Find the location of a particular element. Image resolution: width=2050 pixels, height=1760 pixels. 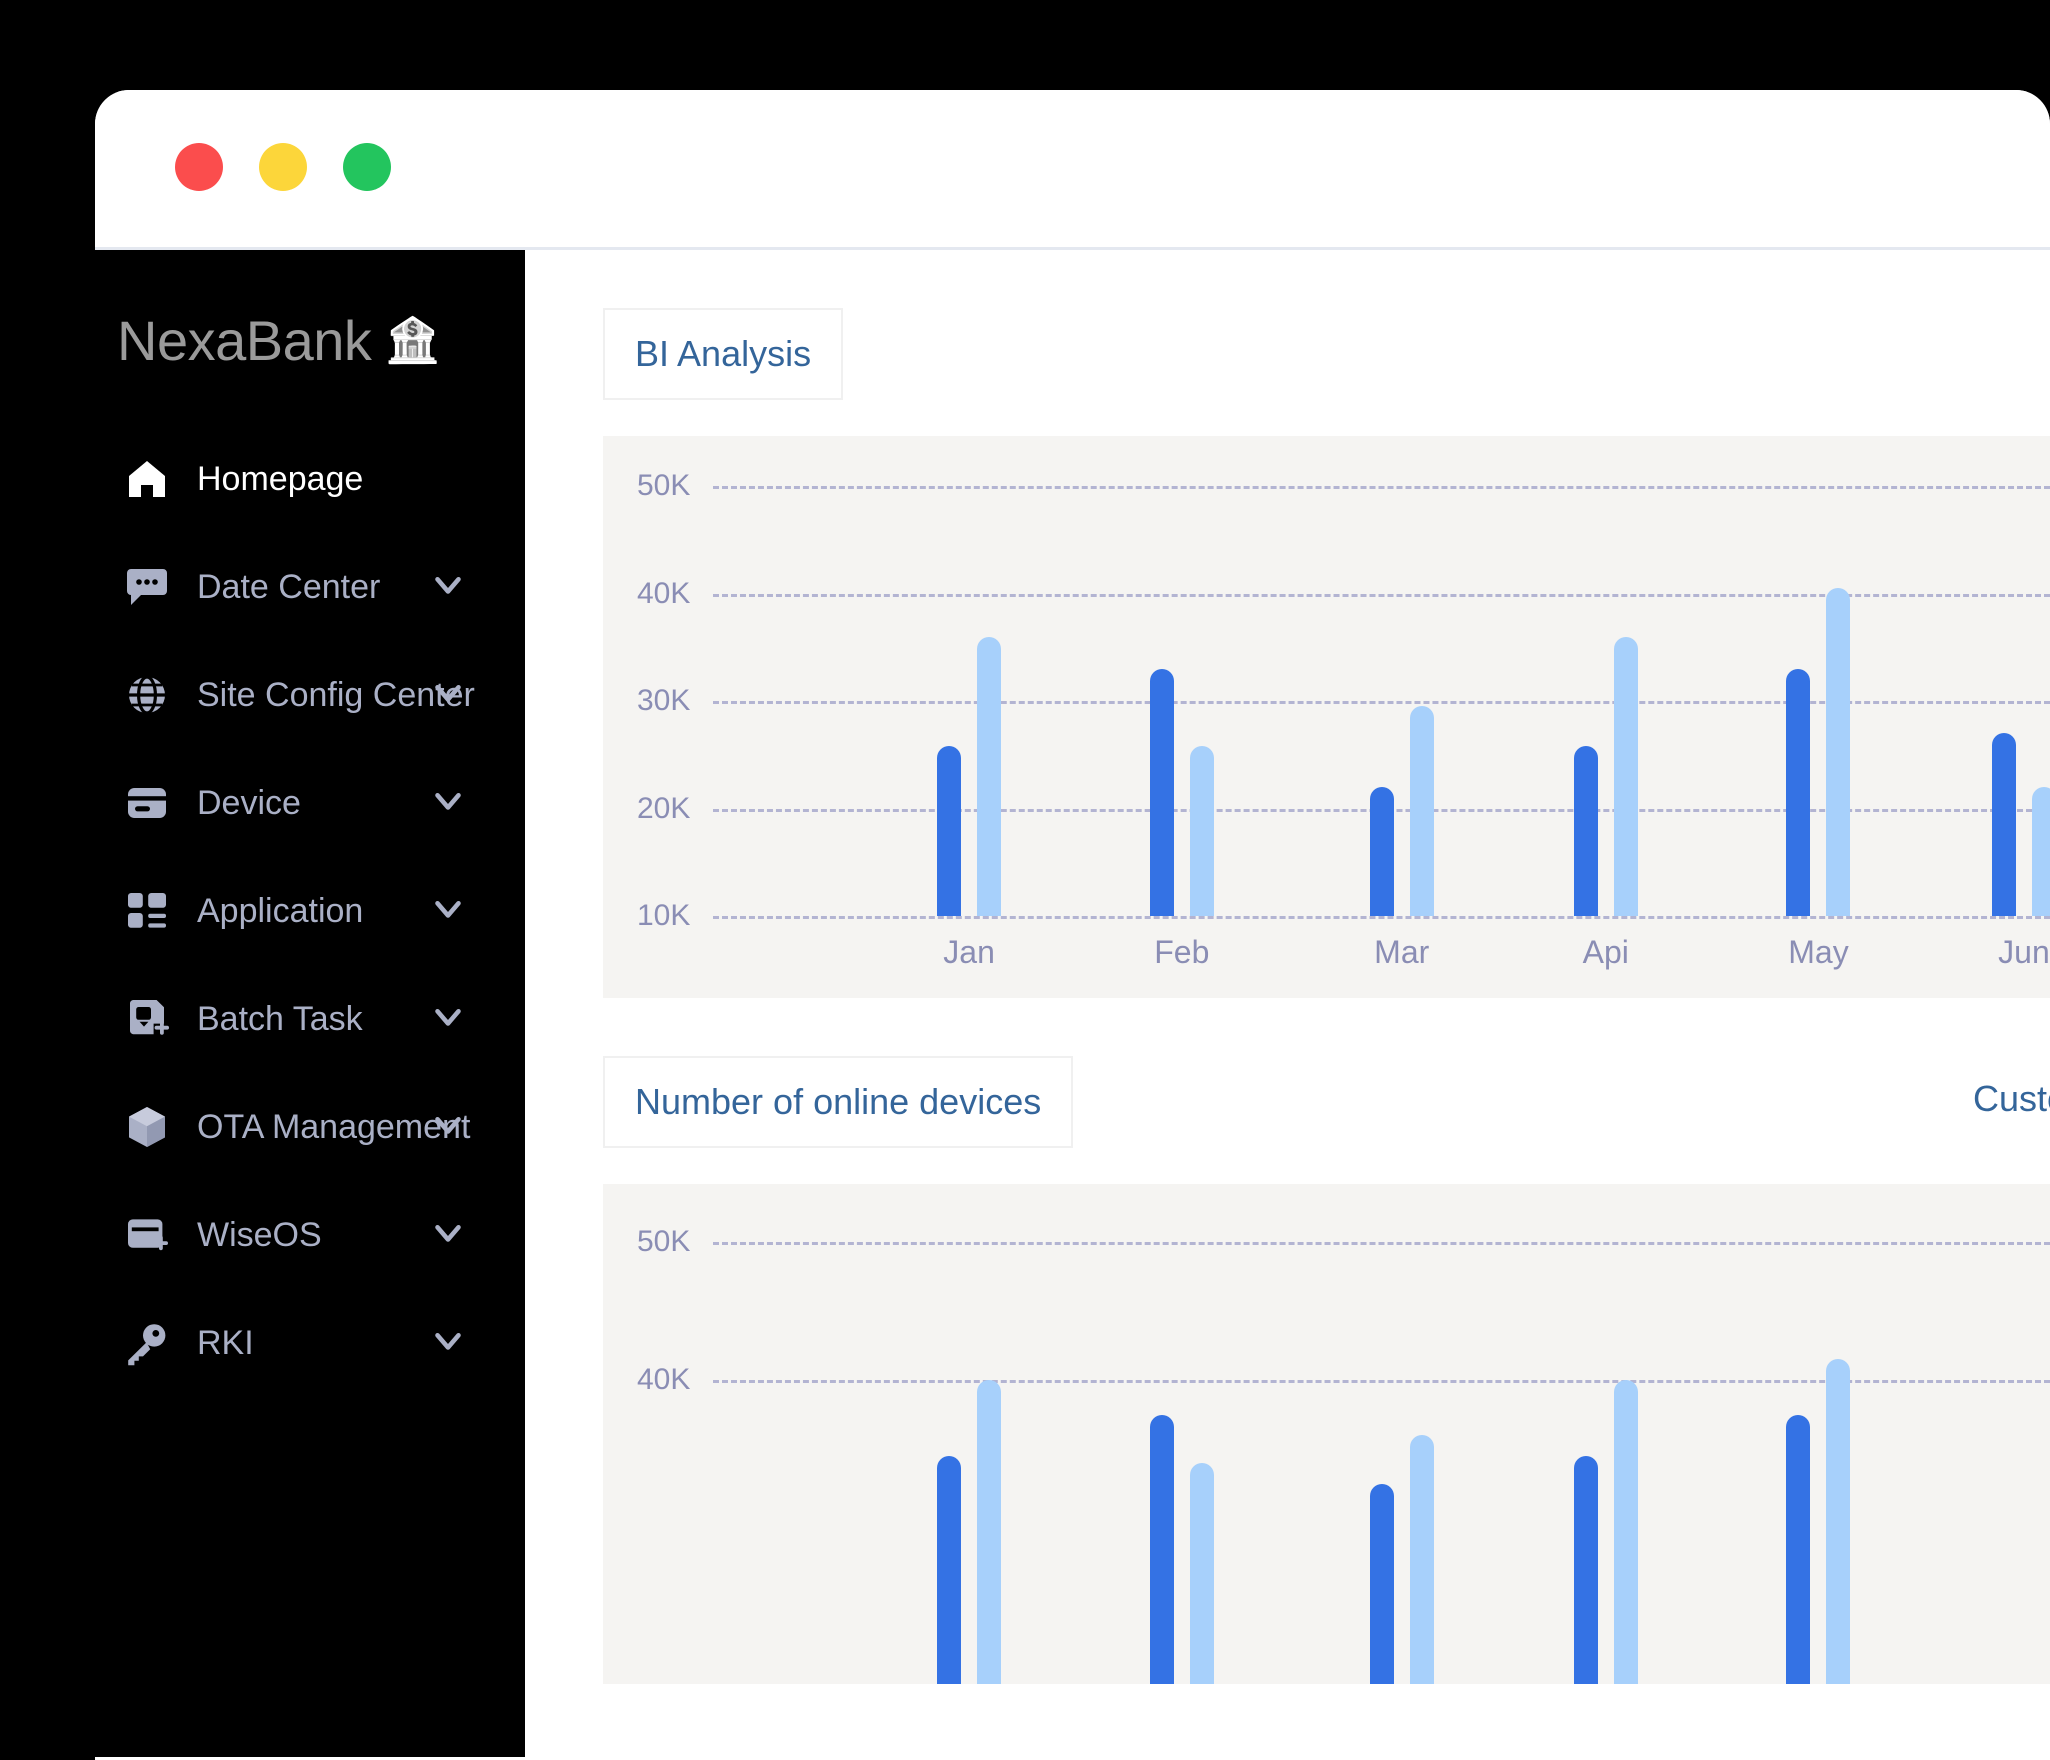

x-axis-tick-label: Jun is located at coordinates (2024, 952).